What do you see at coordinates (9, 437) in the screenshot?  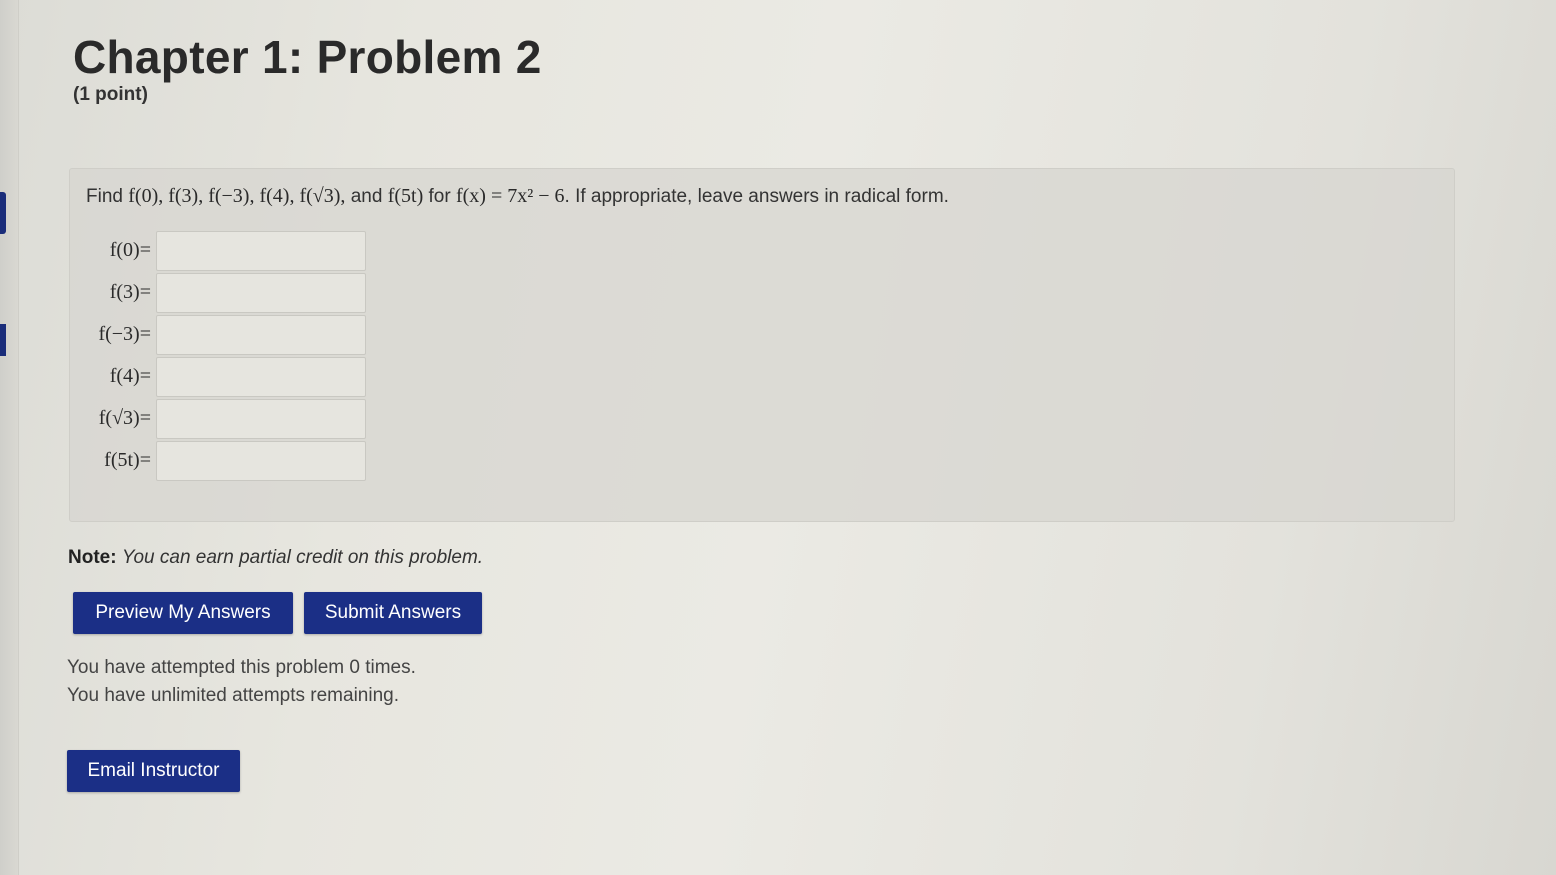 I see `left-gutter` at bounding box center [9, 437].